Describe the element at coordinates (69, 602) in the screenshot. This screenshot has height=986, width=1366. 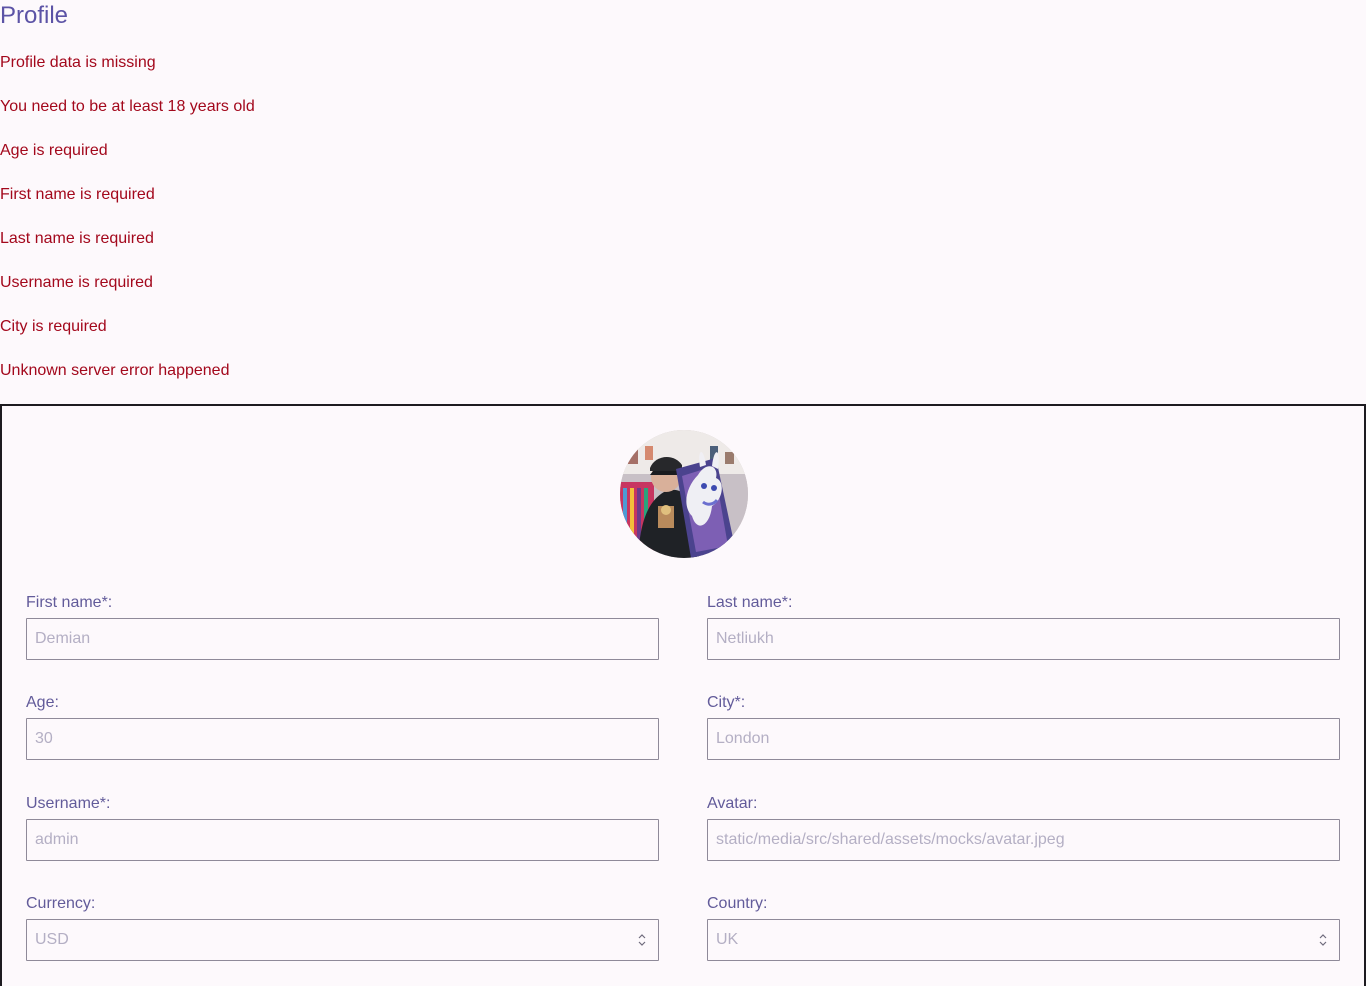
I see `first-name-label: First name*:` at that location.